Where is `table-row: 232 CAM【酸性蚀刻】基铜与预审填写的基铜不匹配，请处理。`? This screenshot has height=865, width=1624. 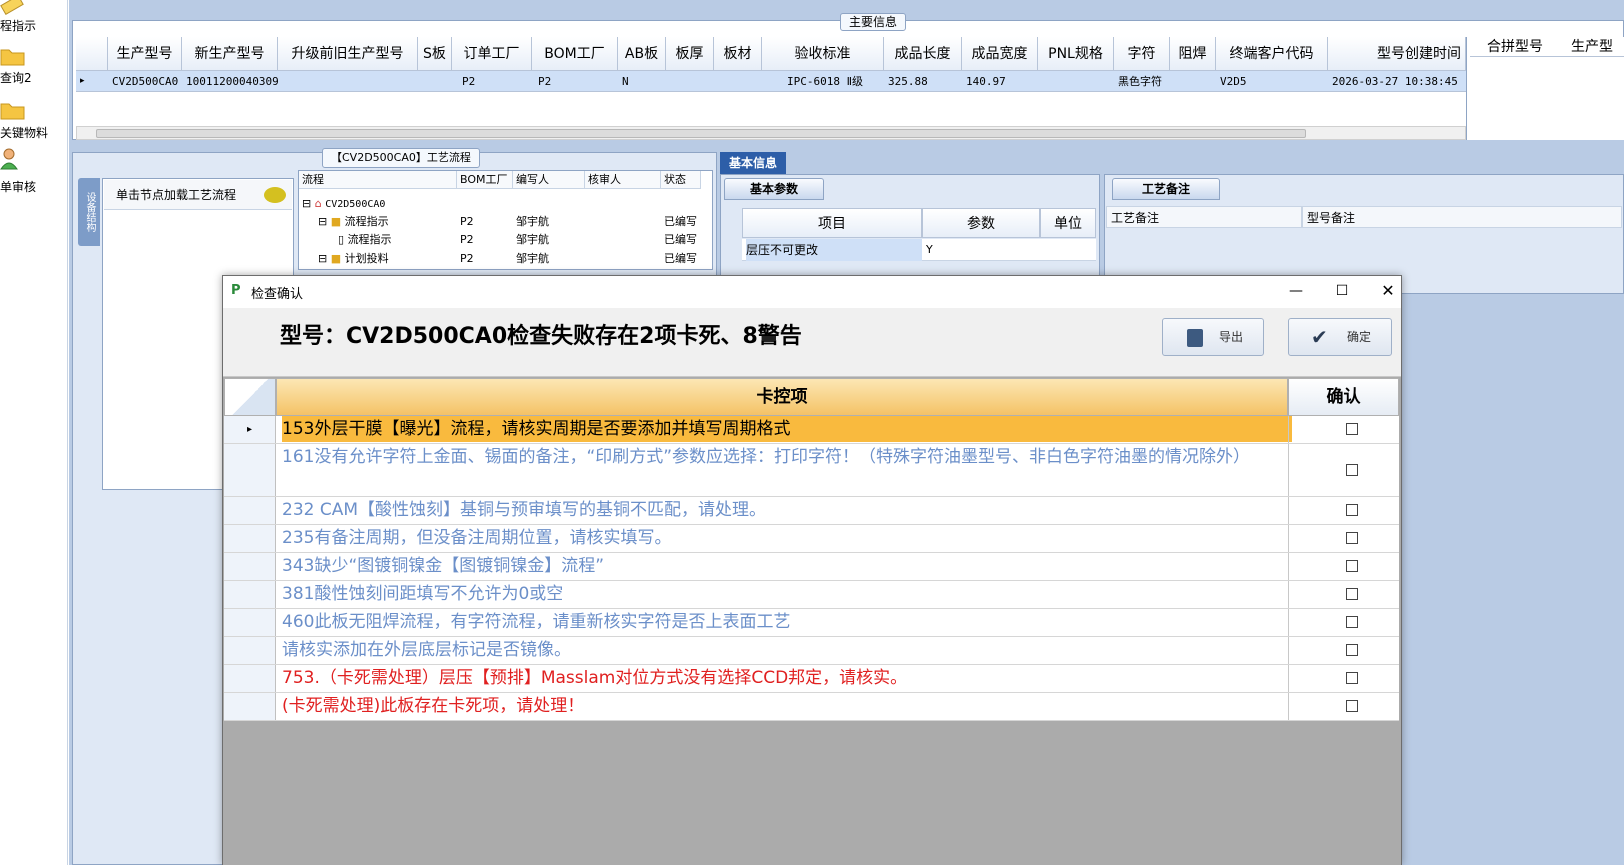 table-row: 232 CAM【酸性蚀刻】基铜与预审填写的基铜不匹配，请处理。 is located at coordinates (811, 511).